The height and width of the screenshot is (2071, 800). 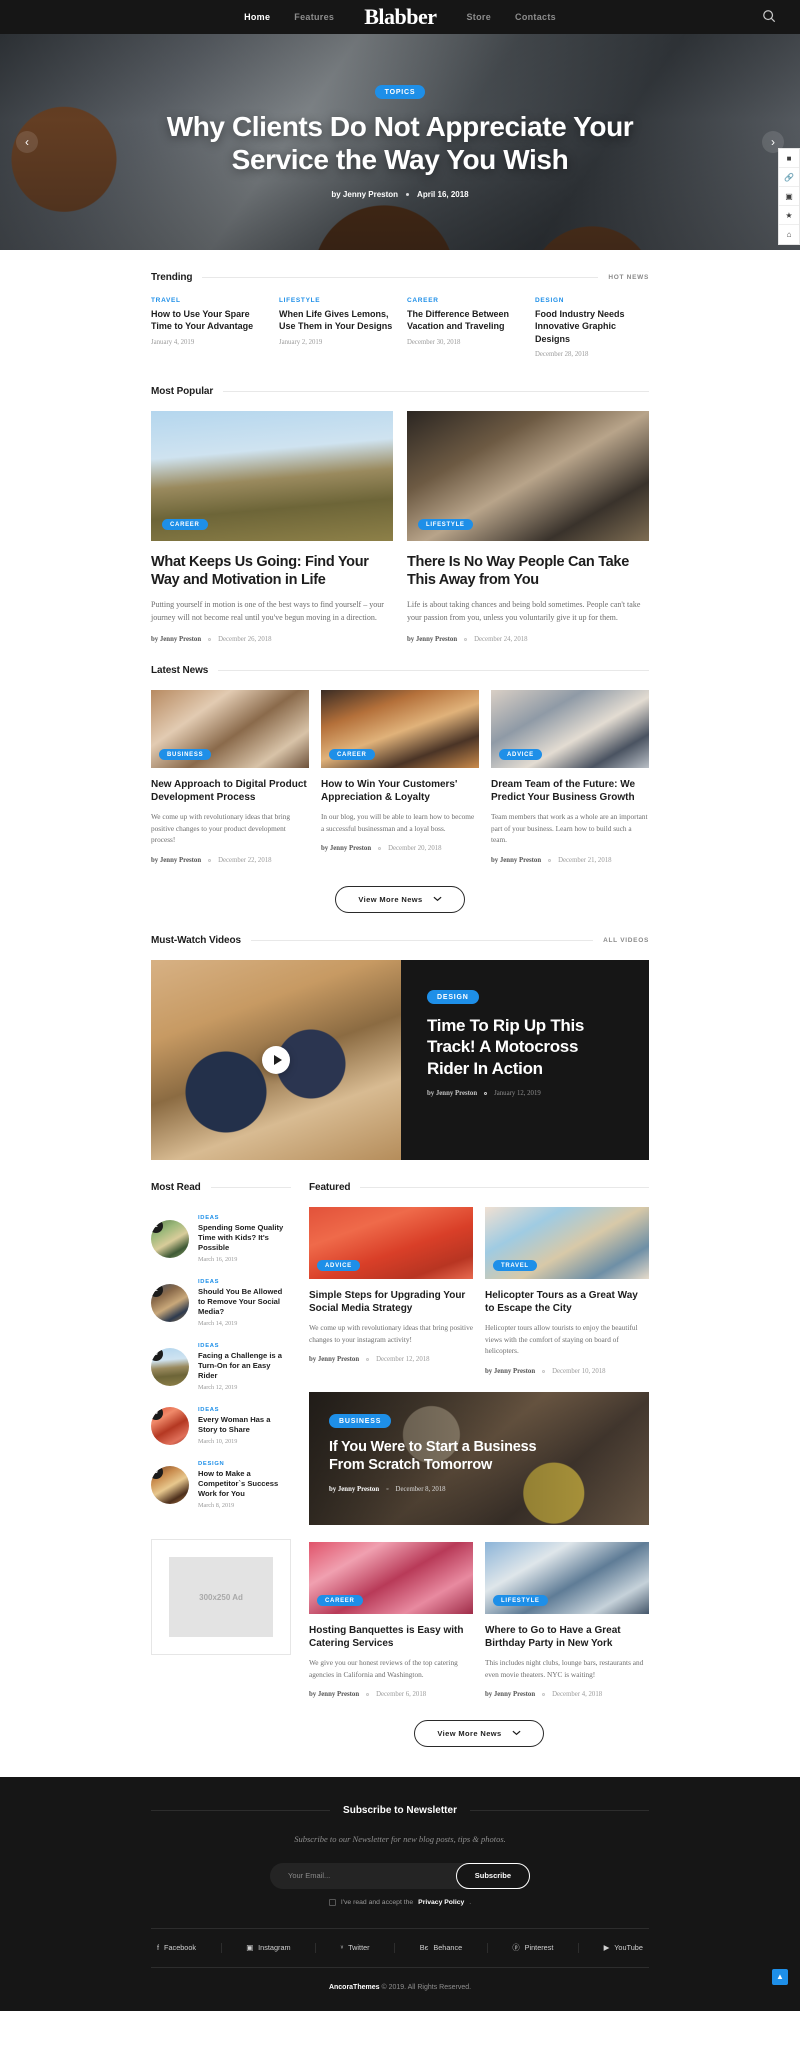 I want to click on subscribe-button: Subscribe, so click(x=492, y=1875).